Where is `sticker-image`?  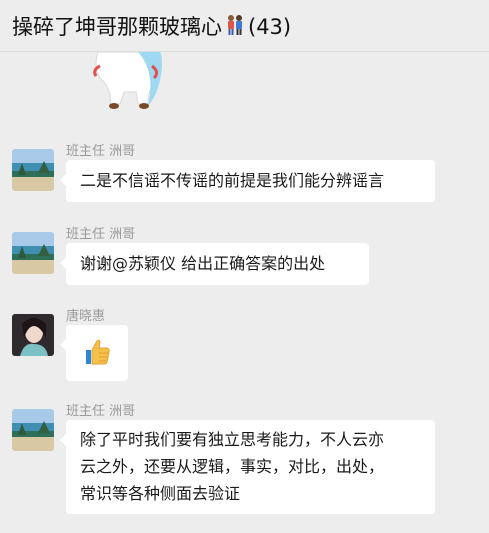
sticker-image is located at coordinates (130, 81).